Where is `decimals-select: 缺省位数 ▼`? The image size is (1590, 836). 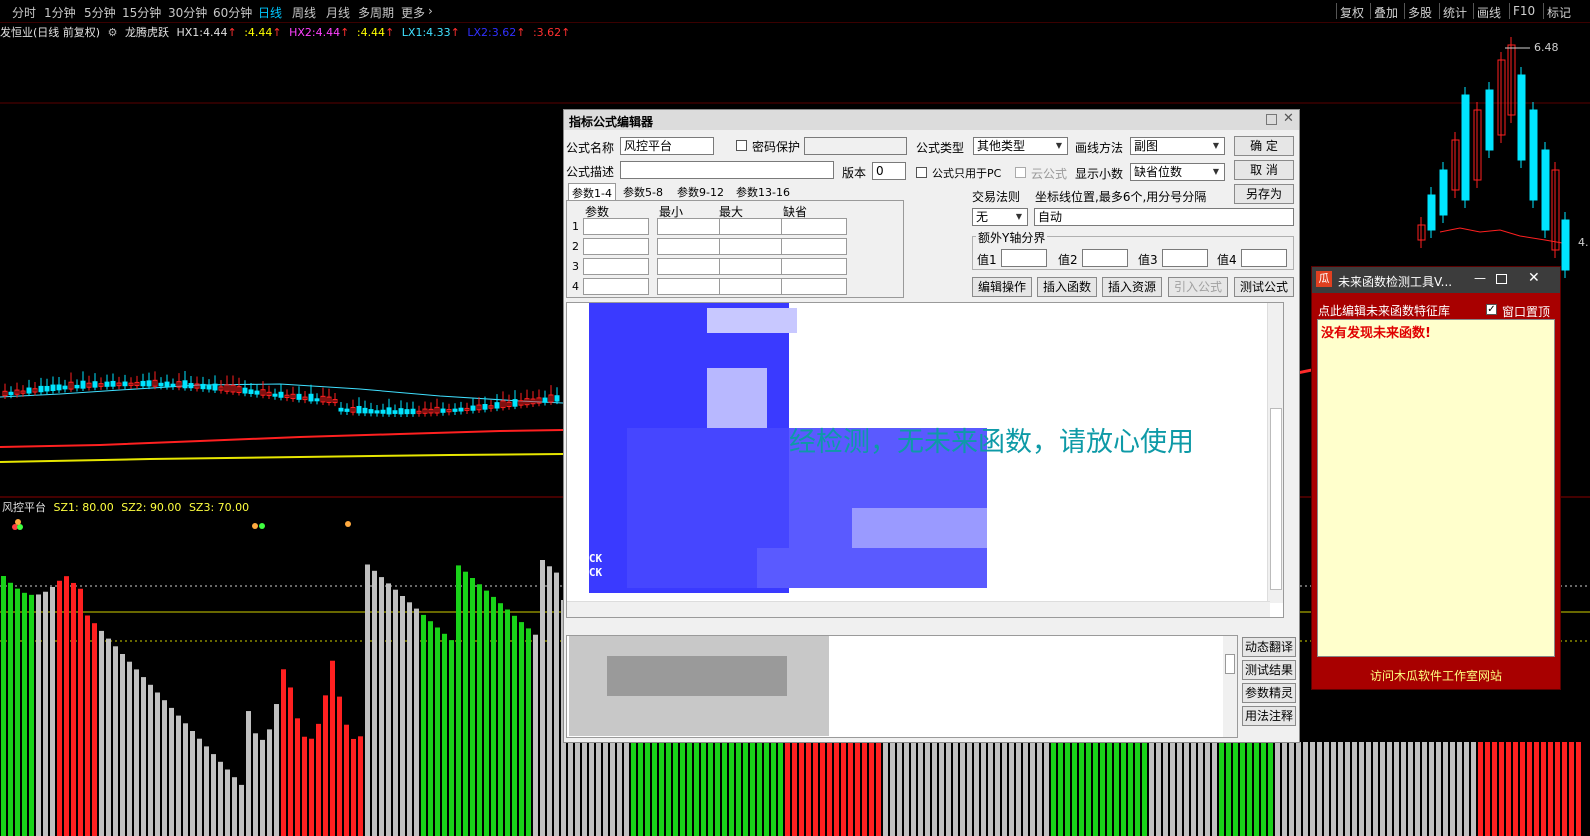 decimals-select: 缺省位数 ▼ is located at coordinates (1177, 172).